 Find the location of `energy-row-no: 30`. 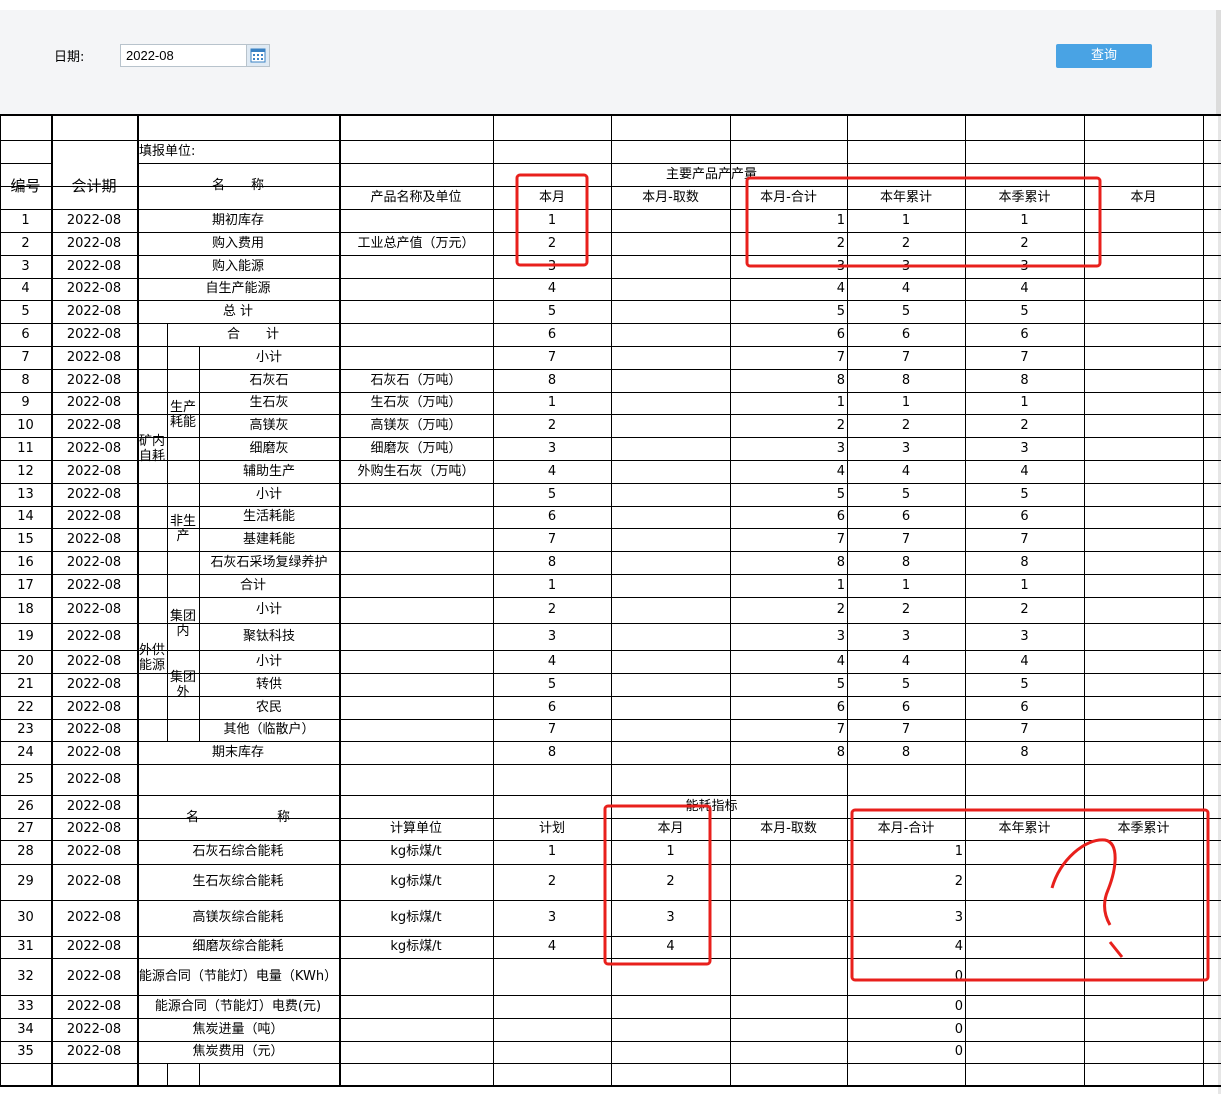

energy-row-no: 30 is located at coordinates (25, 917).